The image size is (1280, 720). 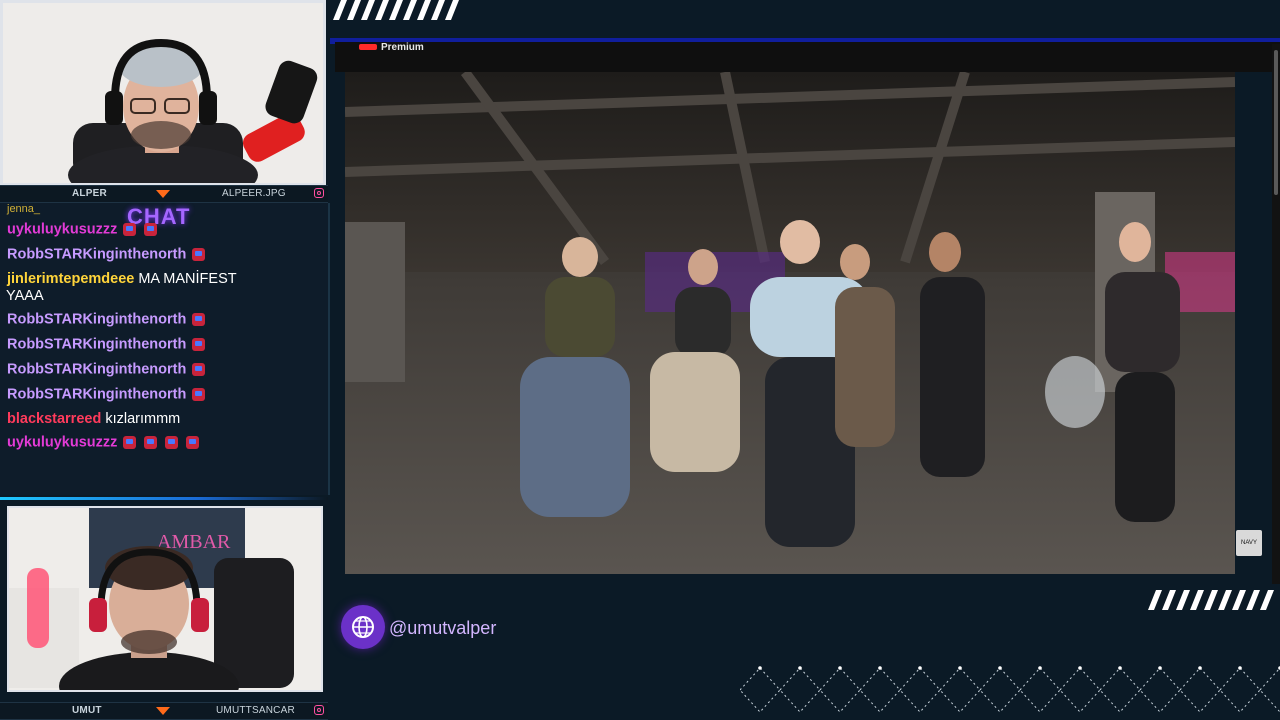 What do you see at coordinates (89, 193) in the screenshot?
I see `cam-top-name: ALPER` at bounding box center [89, 193].